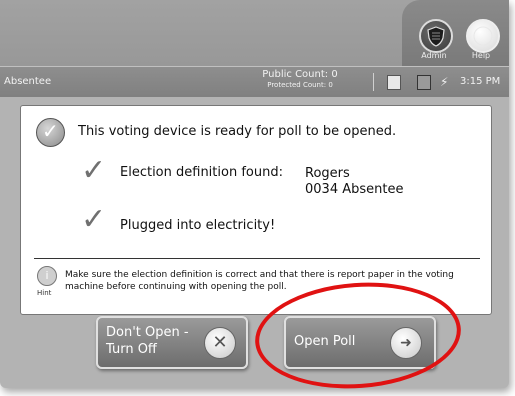 The height and width of the screenshot is (396, 515). What do you see at coordinates (28, 81) in the screenshot?
I see `mode-label: Absentee` at bounding box center [28, 81].